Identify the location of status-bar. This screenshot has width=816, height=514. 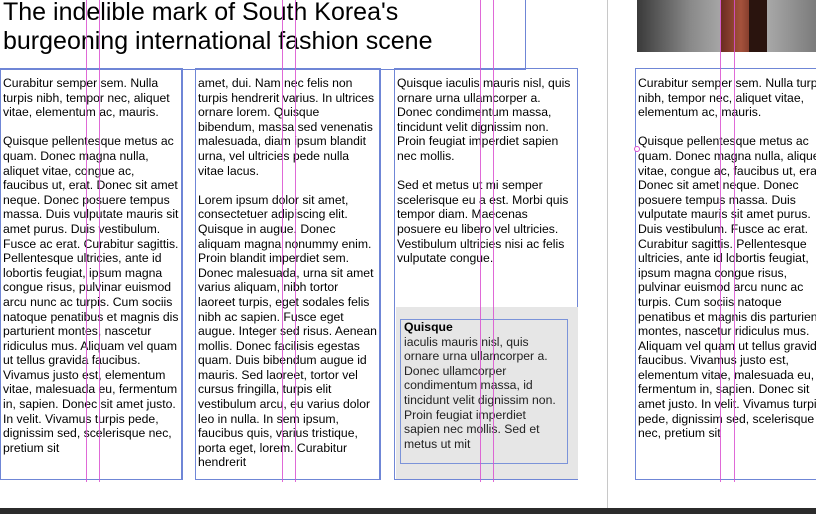
(408, 511).